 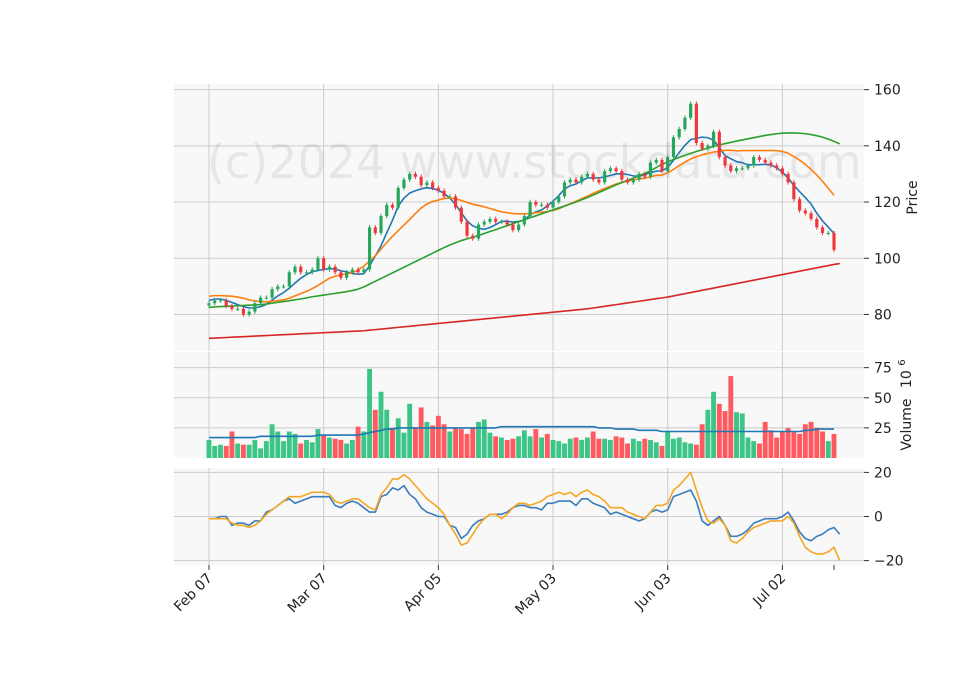 I want to click on date-tick-label: Feb 07, so click(x=193, y=593).